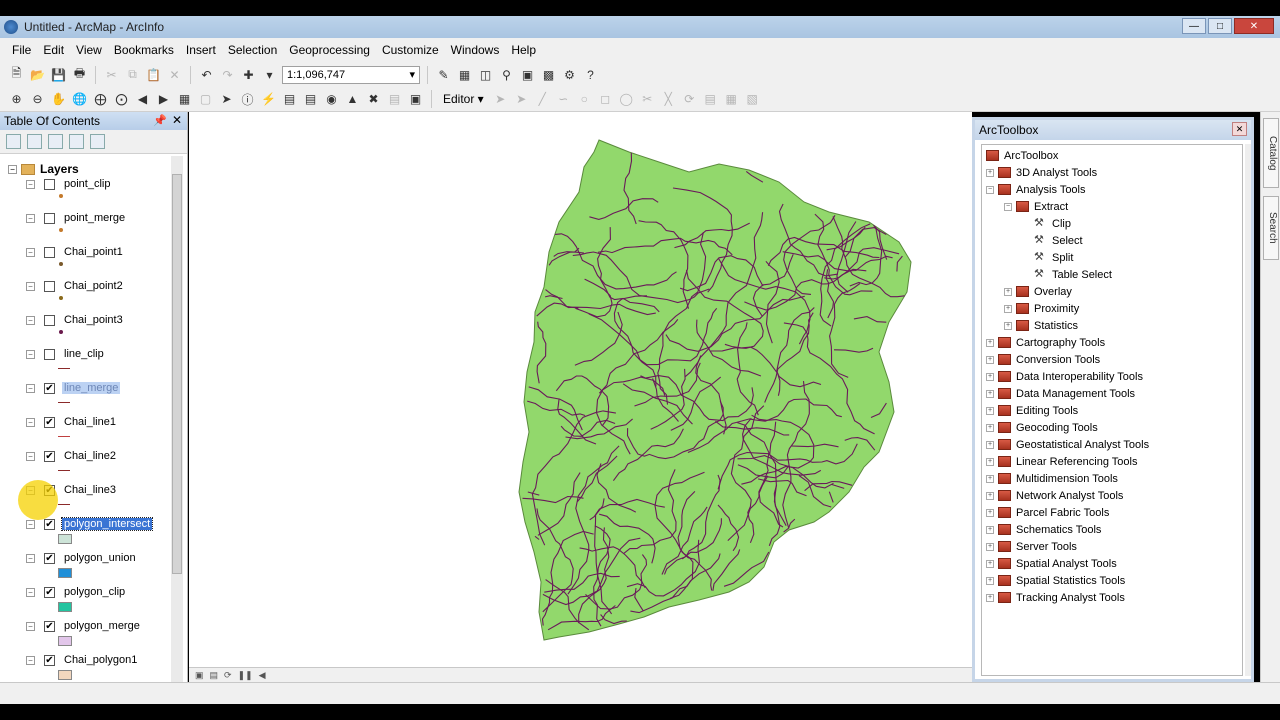  Describe the element at coordinates (1194, 26) in the screenshot. I see `minimize-button: —` at that location.